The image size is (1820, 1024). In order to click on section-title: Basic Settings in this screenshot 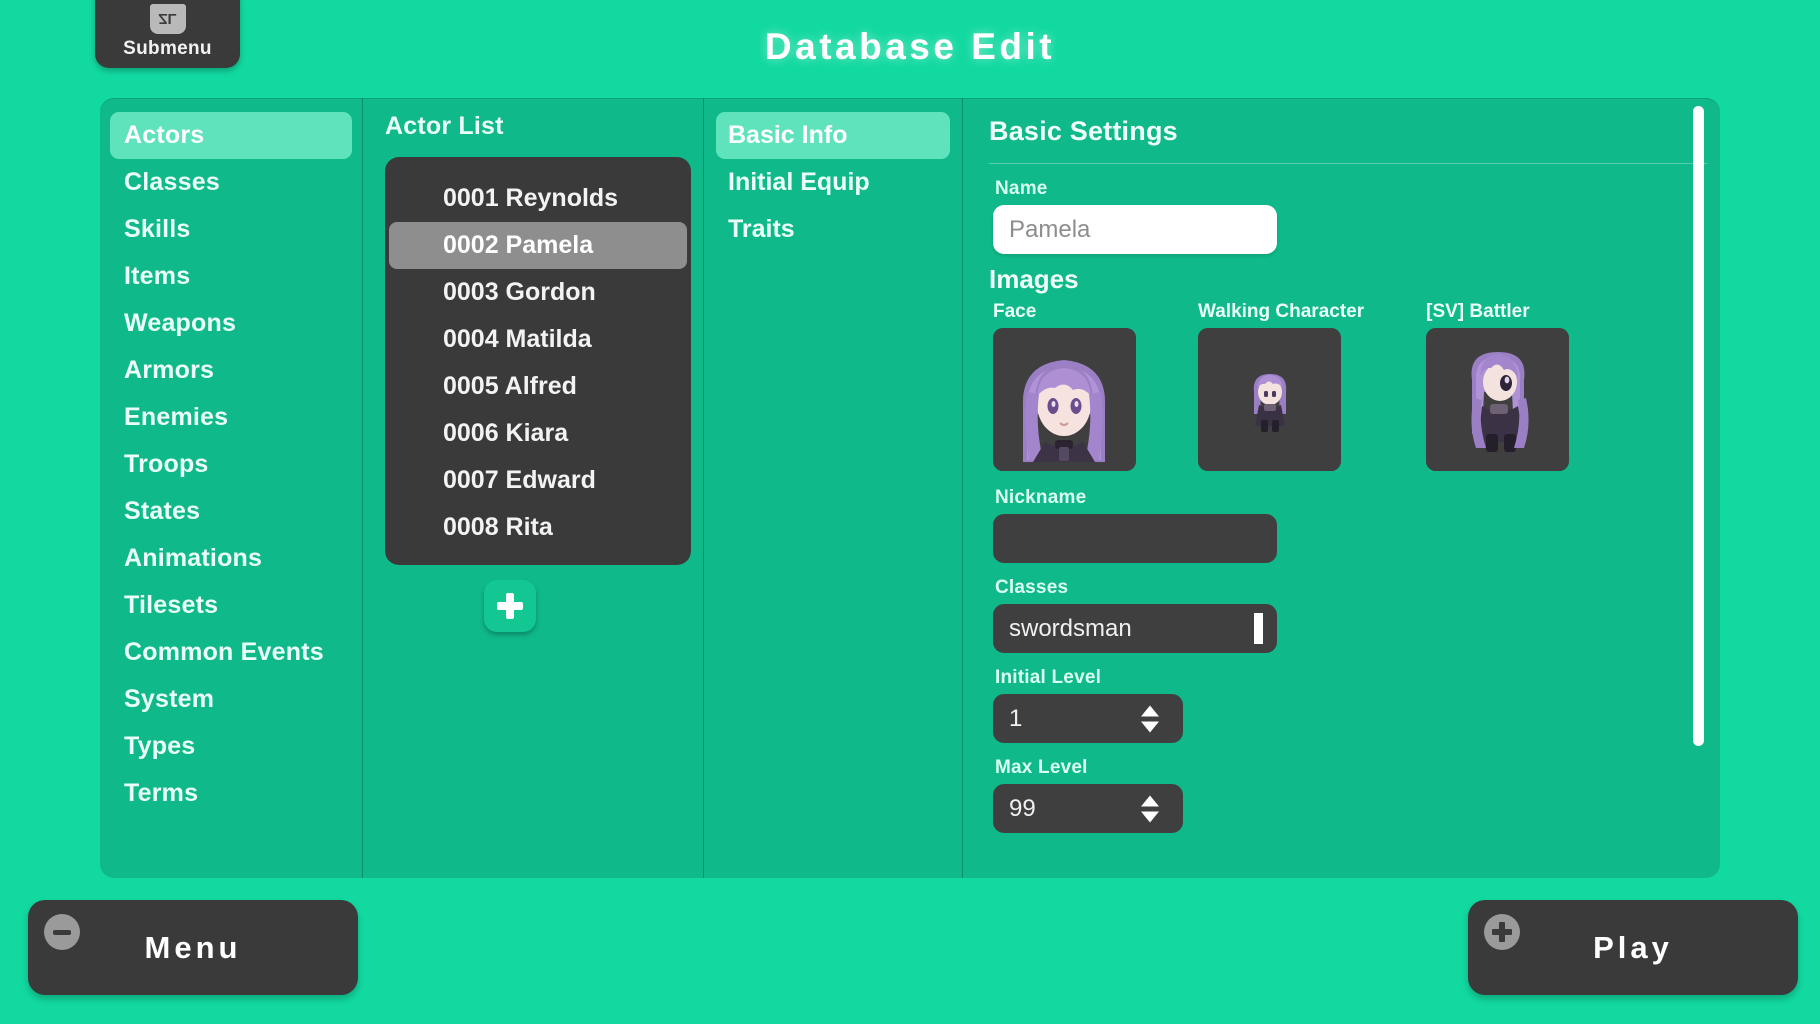, I will do `click(1083, 131)`.